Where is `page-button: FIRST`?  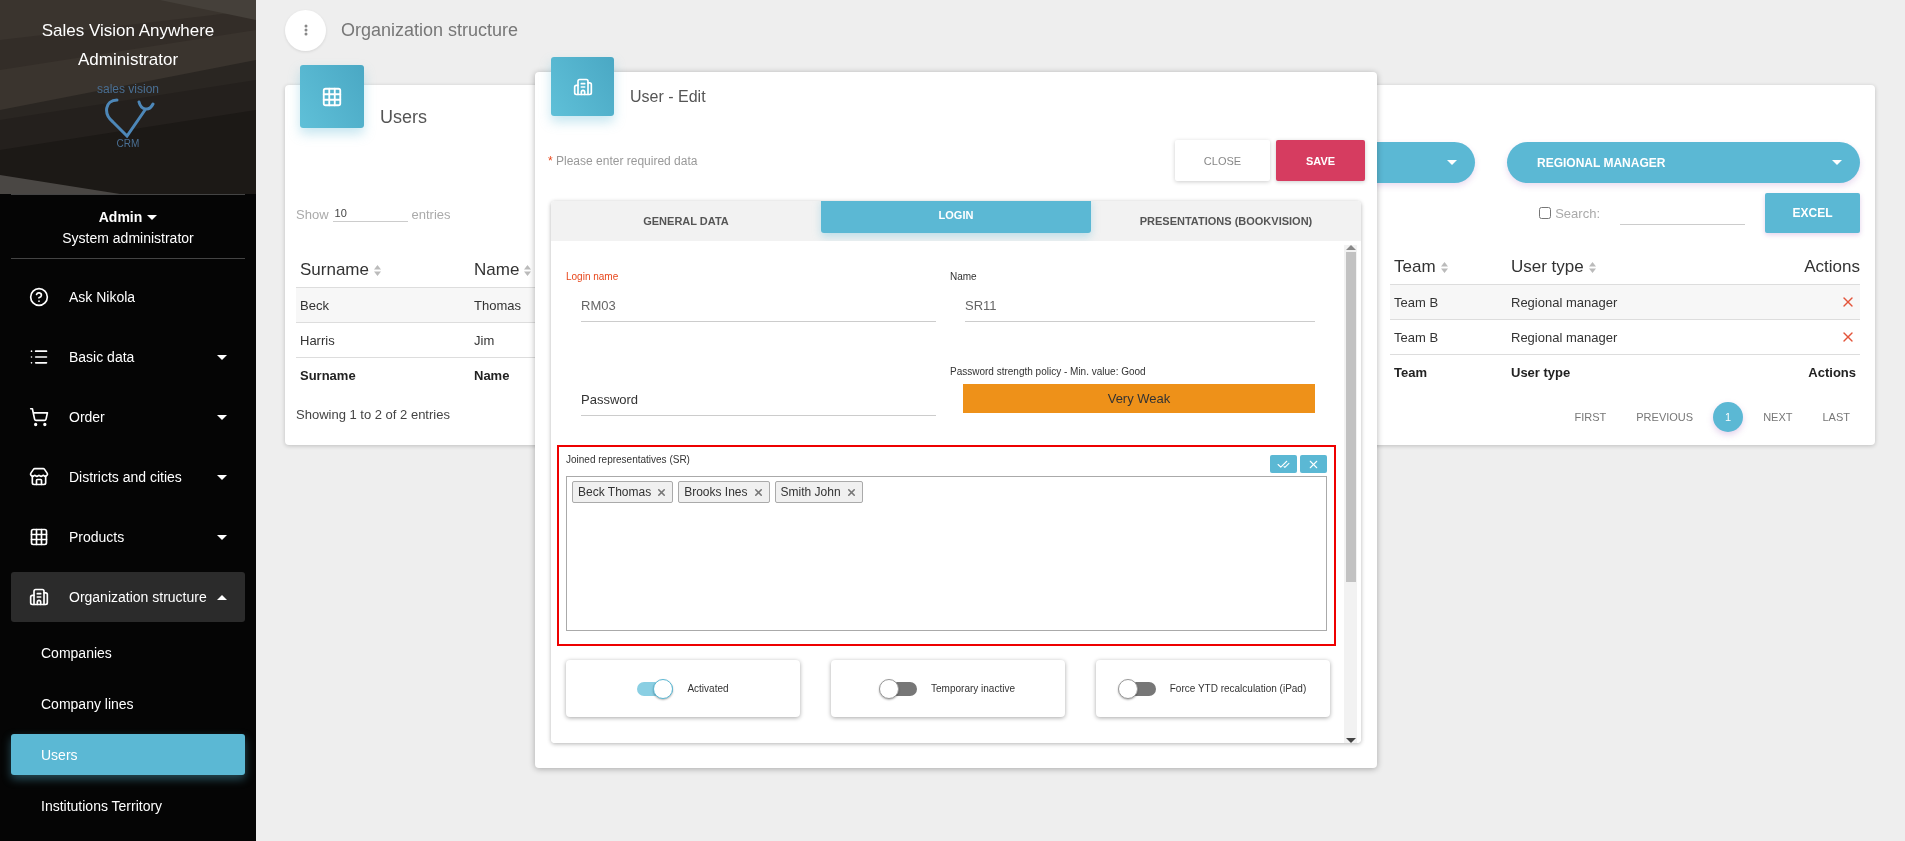 page-button: FIRST is located at coordinates (1590, 417).